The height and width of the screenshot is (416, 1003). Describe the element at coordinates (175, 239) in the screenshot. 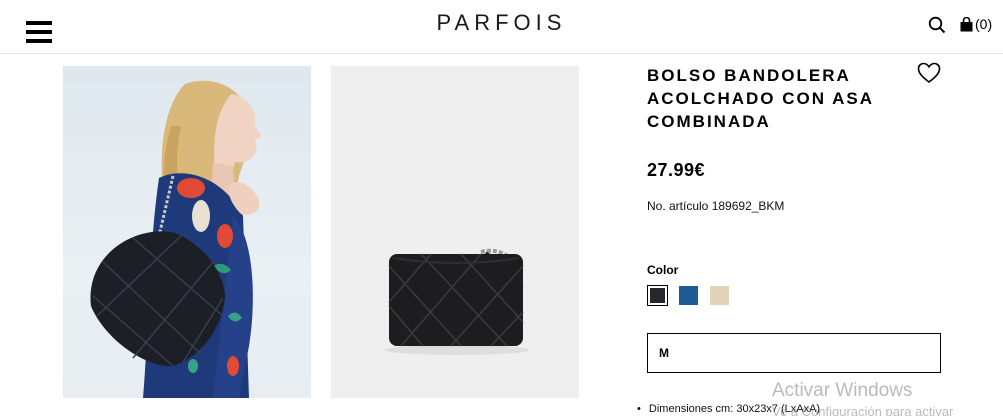

I see `model-illustration` at that location.